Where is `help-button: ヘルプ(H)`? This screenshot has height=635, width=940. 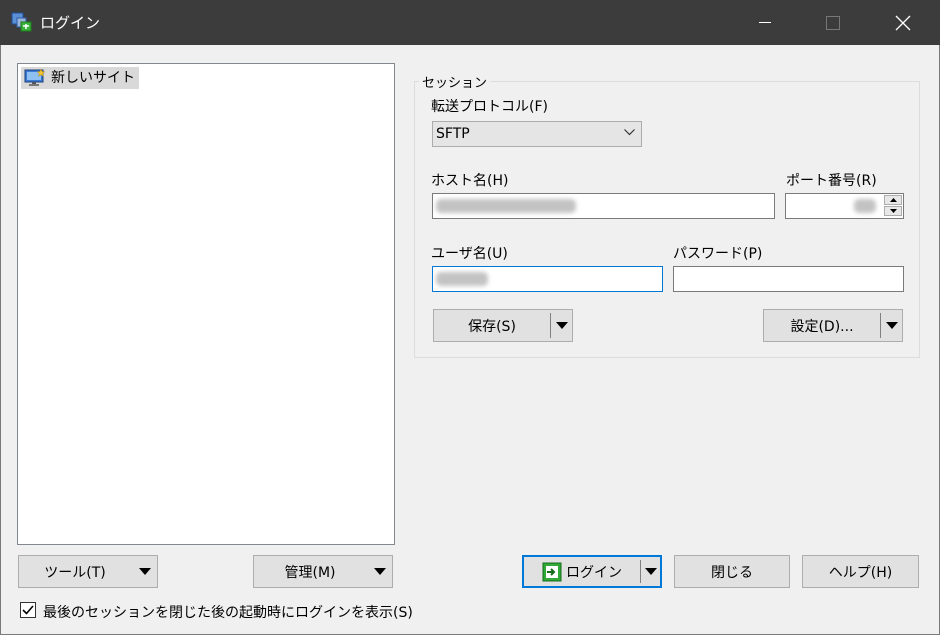
help-button: ヘルプ(H) is located at coordinates (860, 571).